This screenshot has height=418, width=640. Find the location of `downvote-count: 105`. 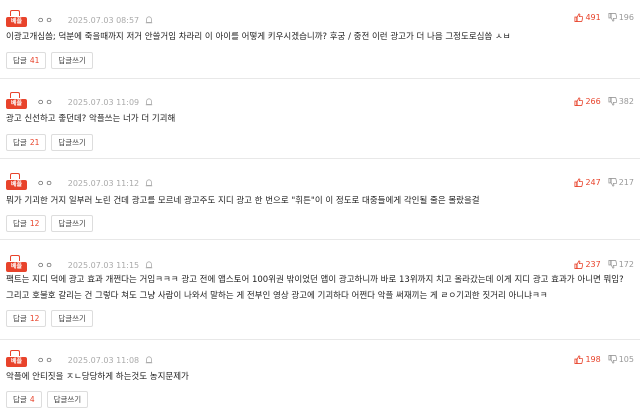

downvote-count: 105 is located at coordinates (626, 359).